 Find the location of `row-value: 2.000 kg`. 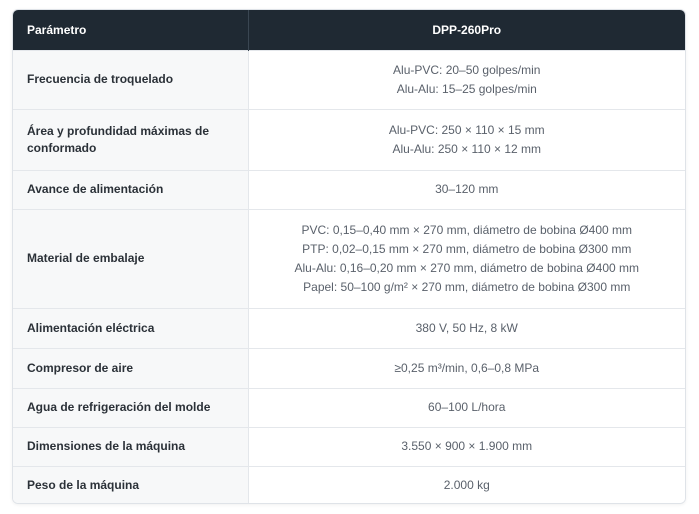

row-value: 2.000 kg is located at coordinates (466, 484).